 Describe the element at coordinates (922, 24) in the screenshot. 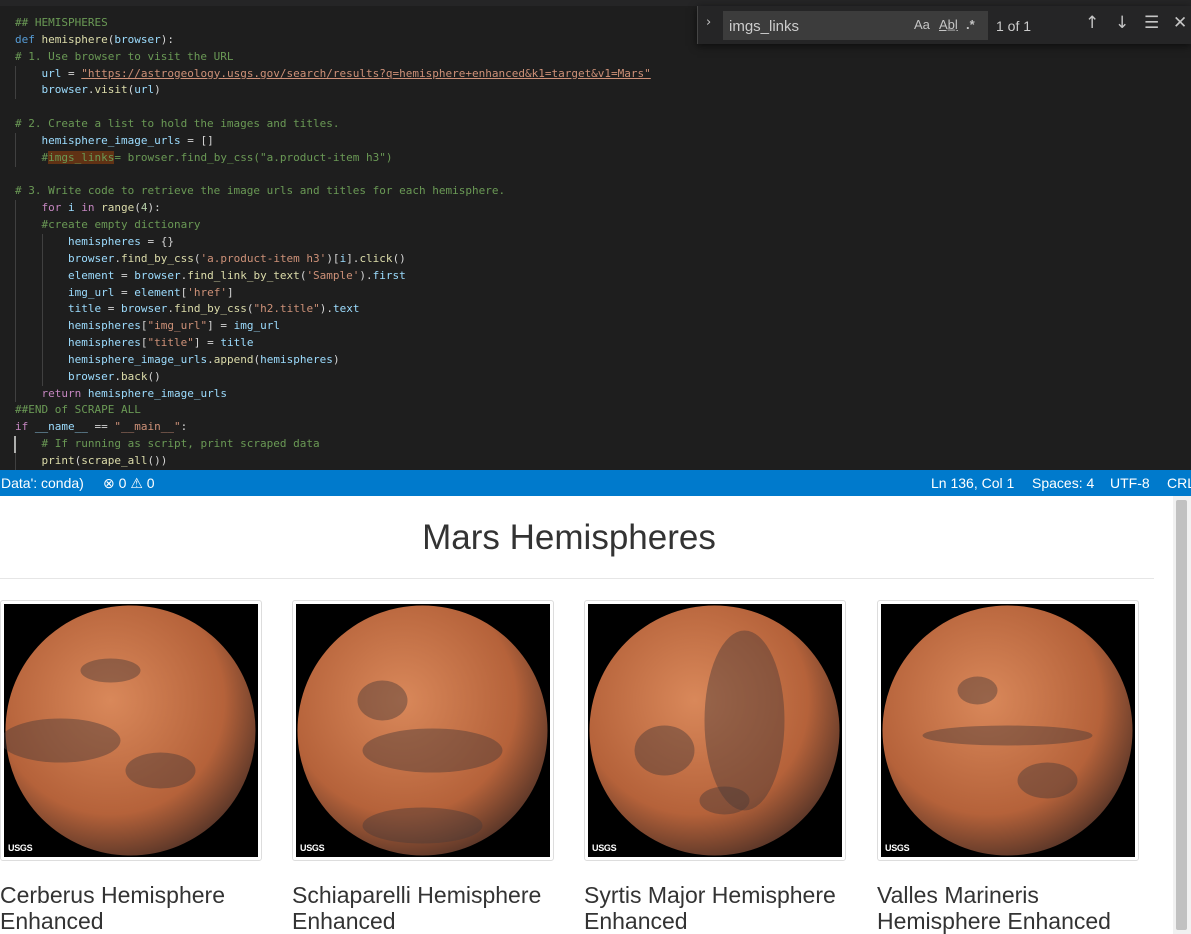

I see `match-case-toggle: Aa` at that location.